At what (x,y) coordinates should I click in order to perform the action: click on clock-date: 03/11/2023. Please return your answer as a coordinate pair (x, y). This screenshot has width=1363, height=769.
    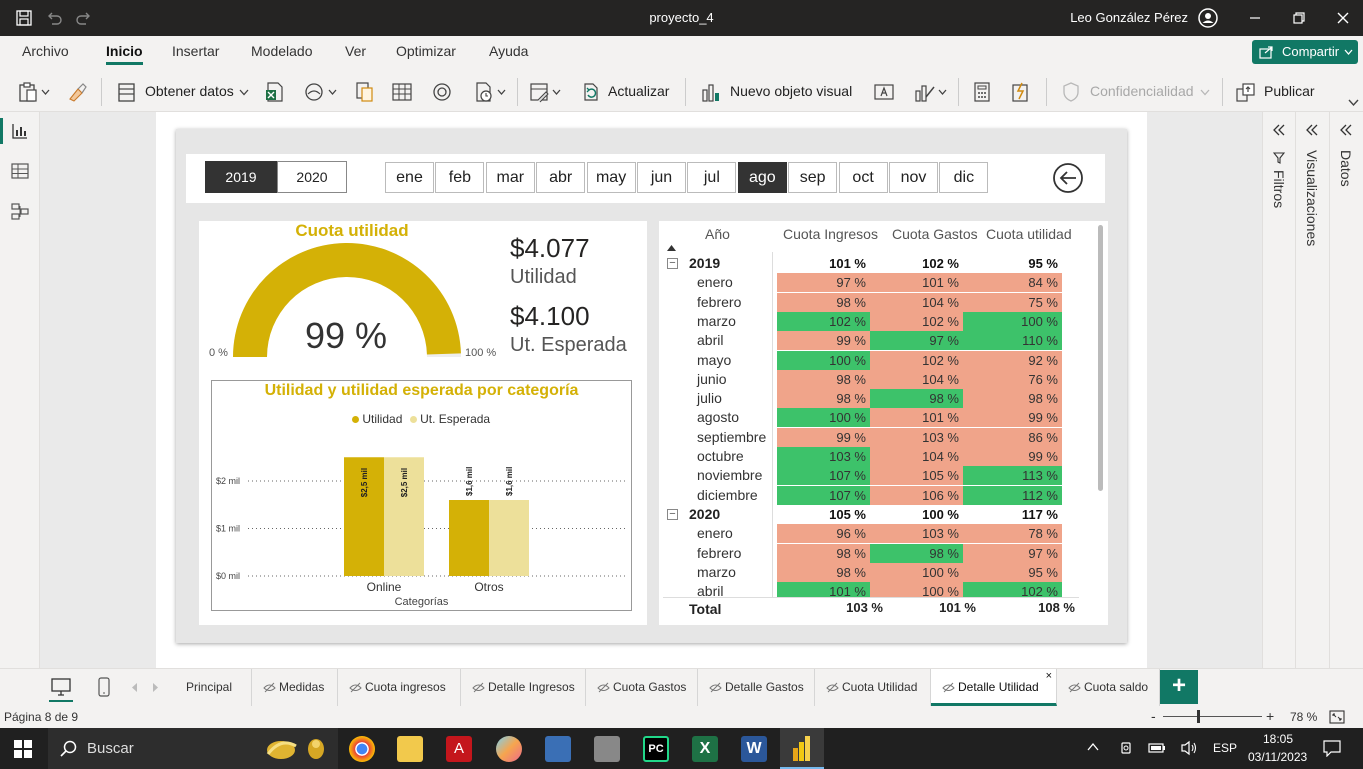
    Looking at the image, I should click on (1277, 757).